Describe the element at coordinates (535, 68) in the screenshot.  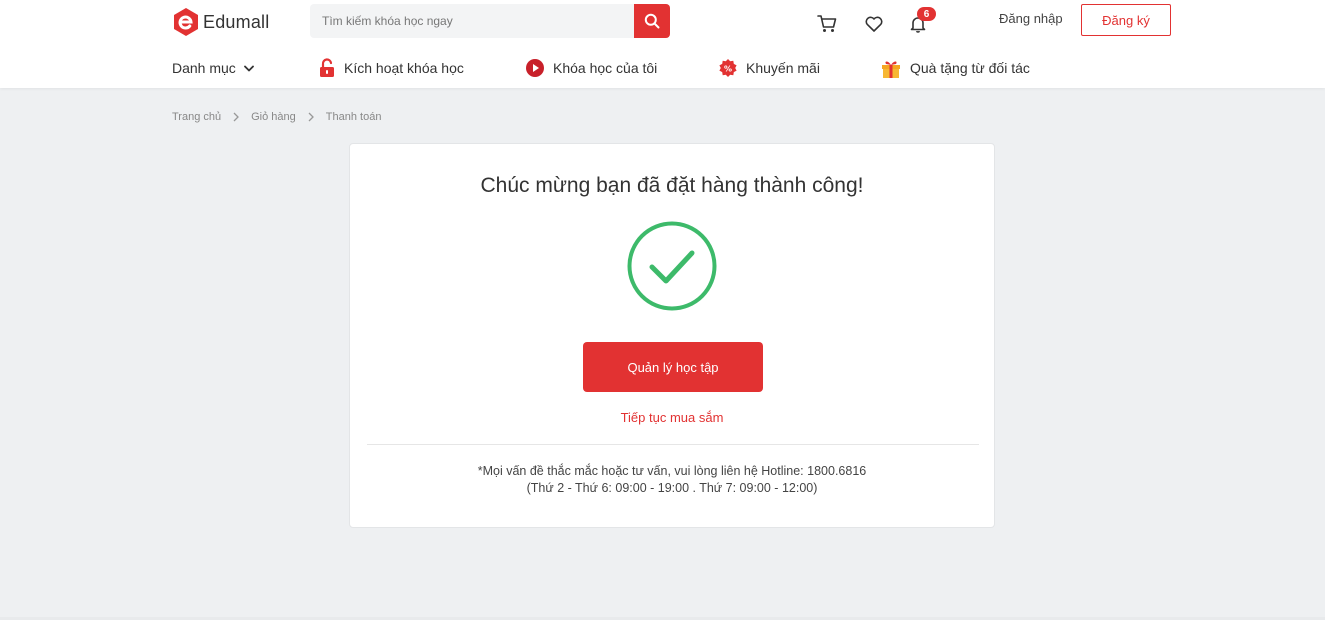
I see `play-circle-icon` at that location.